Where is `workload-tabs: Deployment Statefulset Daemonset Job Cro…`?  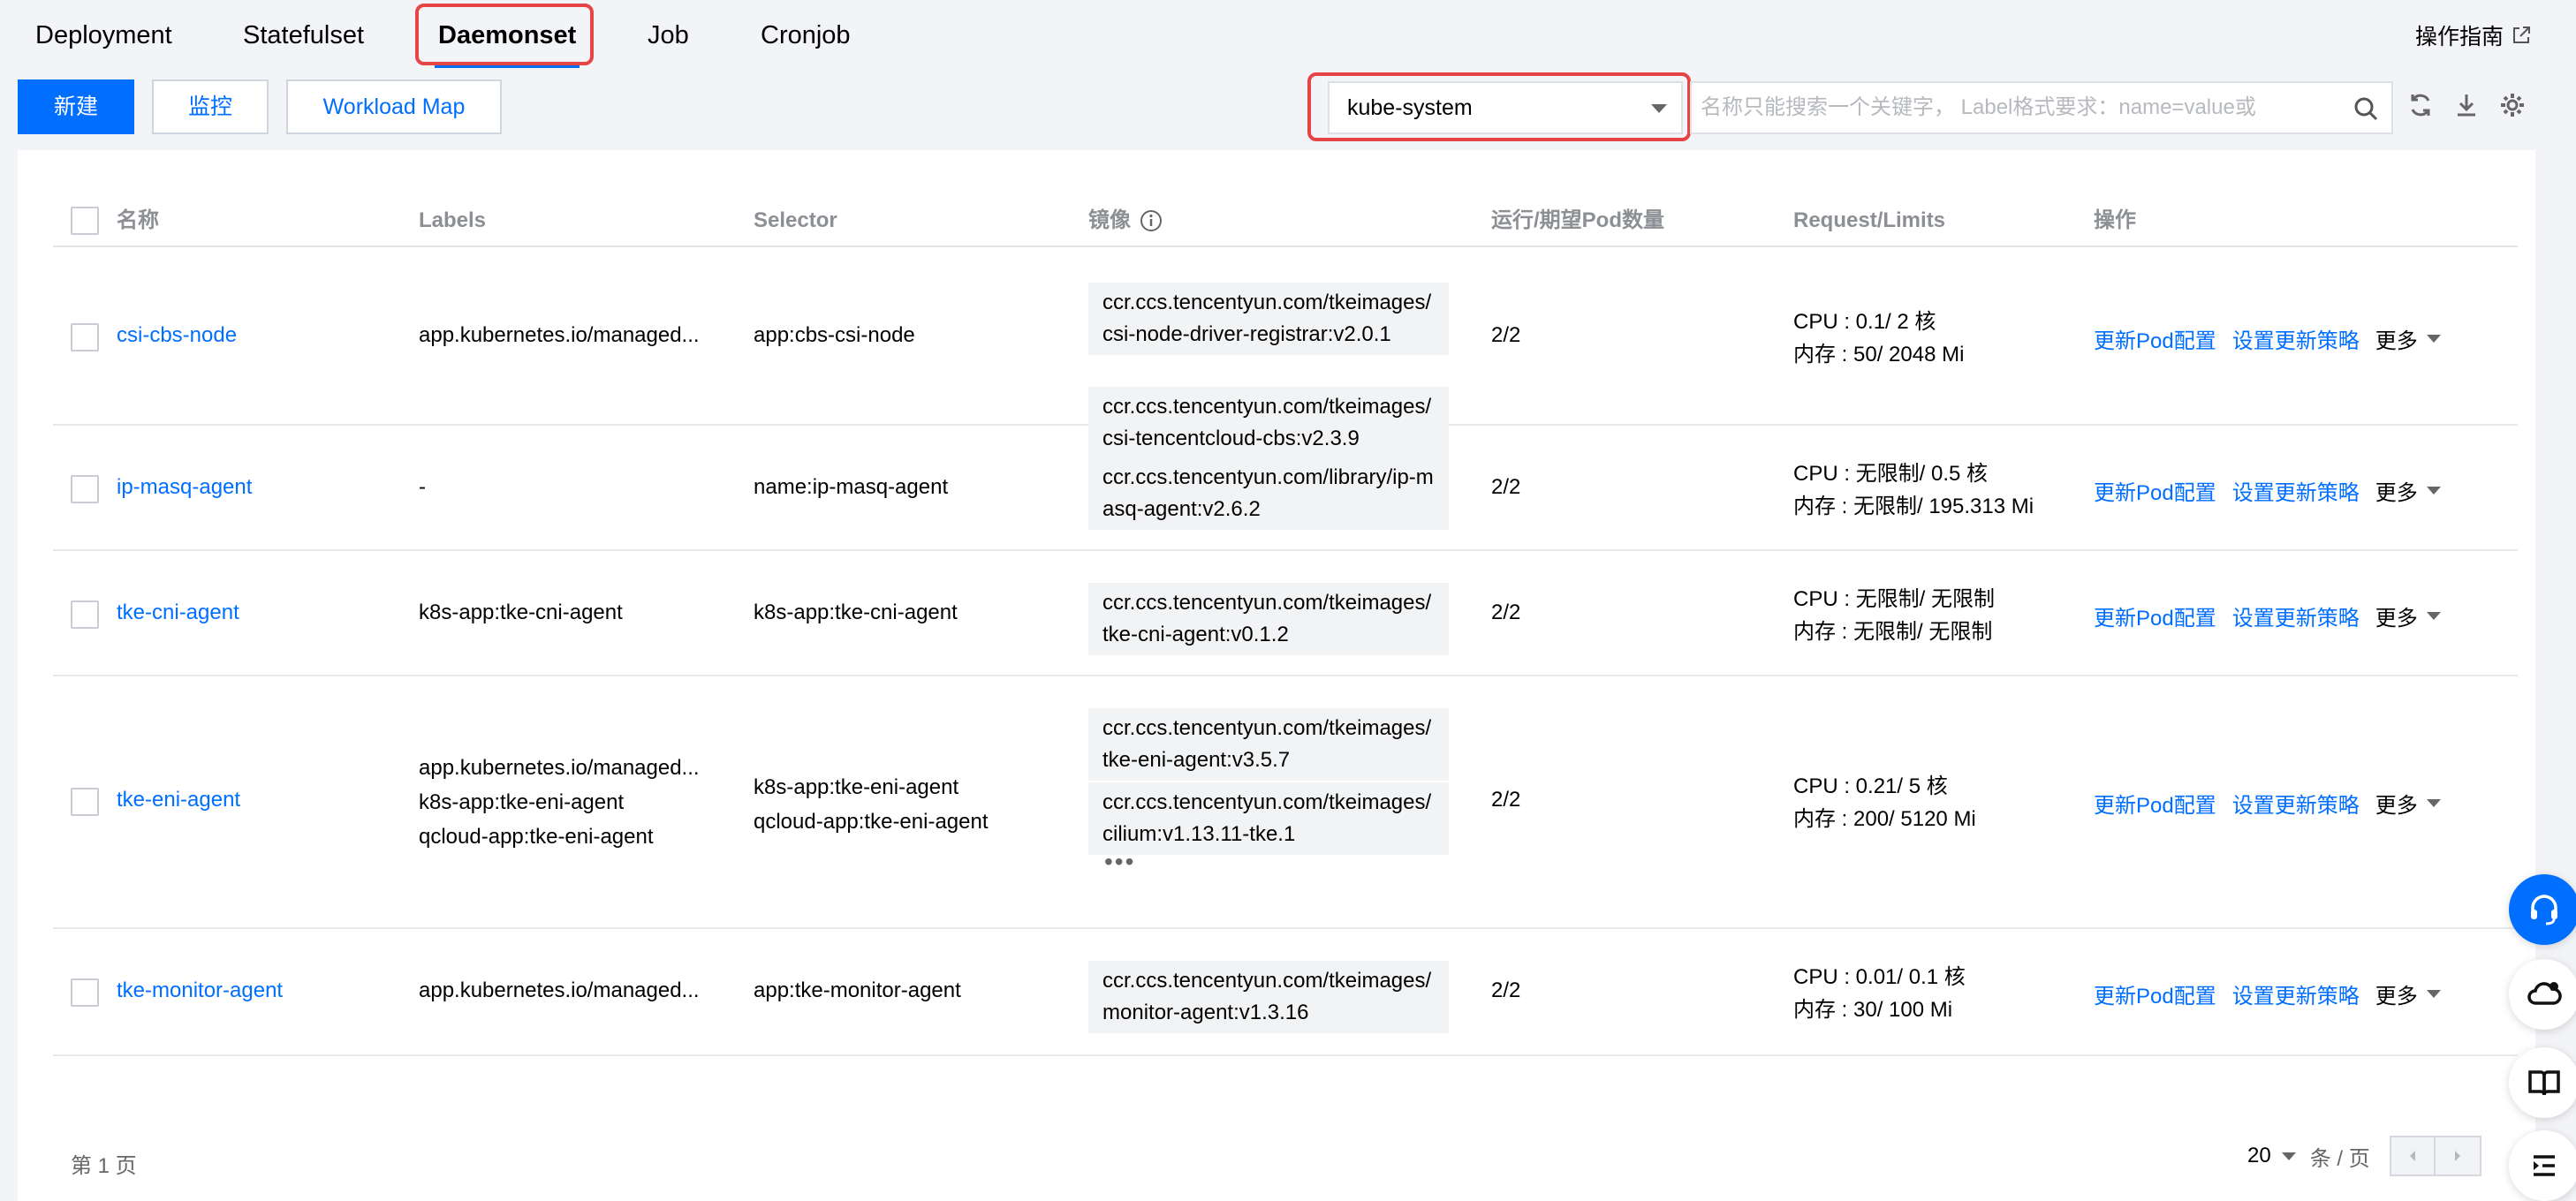
workload-tabs: Deployment Statefulset Daemonset Job Cro… is located at coordinates (1288, 35).